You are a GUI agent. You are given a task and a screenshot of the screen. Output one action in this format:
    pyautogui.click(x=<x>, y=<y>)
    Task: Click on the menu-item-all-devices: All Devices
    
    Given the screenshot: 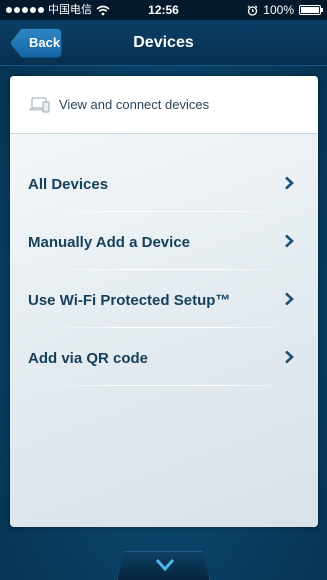 What is the action you would take?
    pyautogui.click(x=164, y=184)
    